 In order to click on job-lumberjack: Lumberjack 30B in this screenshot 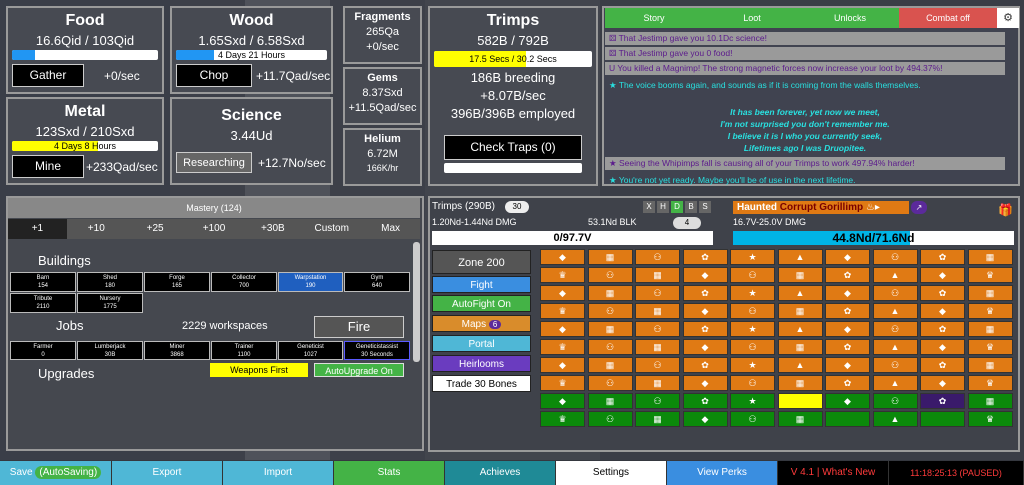, I will do `click(110, 350)`.